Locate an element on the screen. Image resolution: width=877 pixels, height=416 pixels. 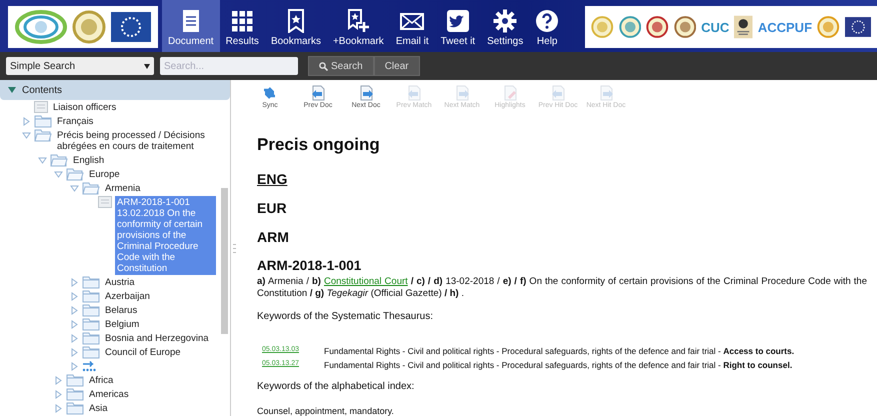
tree-item: Azerbaijan is located at coordinates (127, 296).